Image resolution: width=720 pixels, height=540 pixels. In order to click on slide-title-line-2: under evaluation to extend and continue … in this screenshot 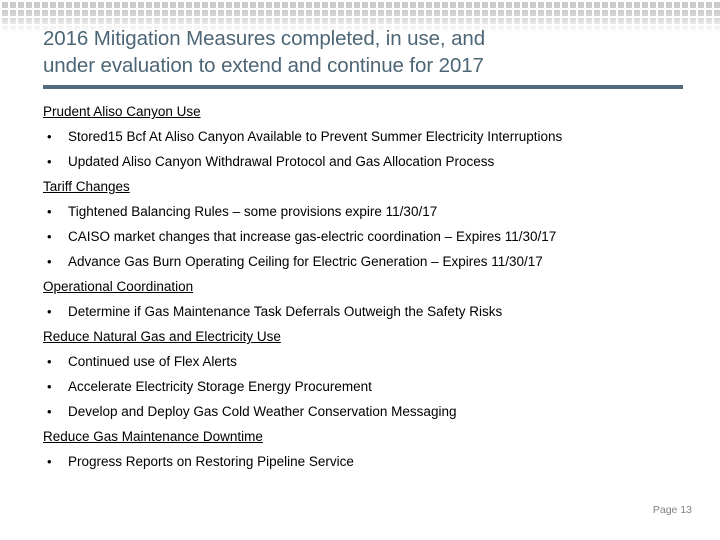, I will do `click(263, 65)`.